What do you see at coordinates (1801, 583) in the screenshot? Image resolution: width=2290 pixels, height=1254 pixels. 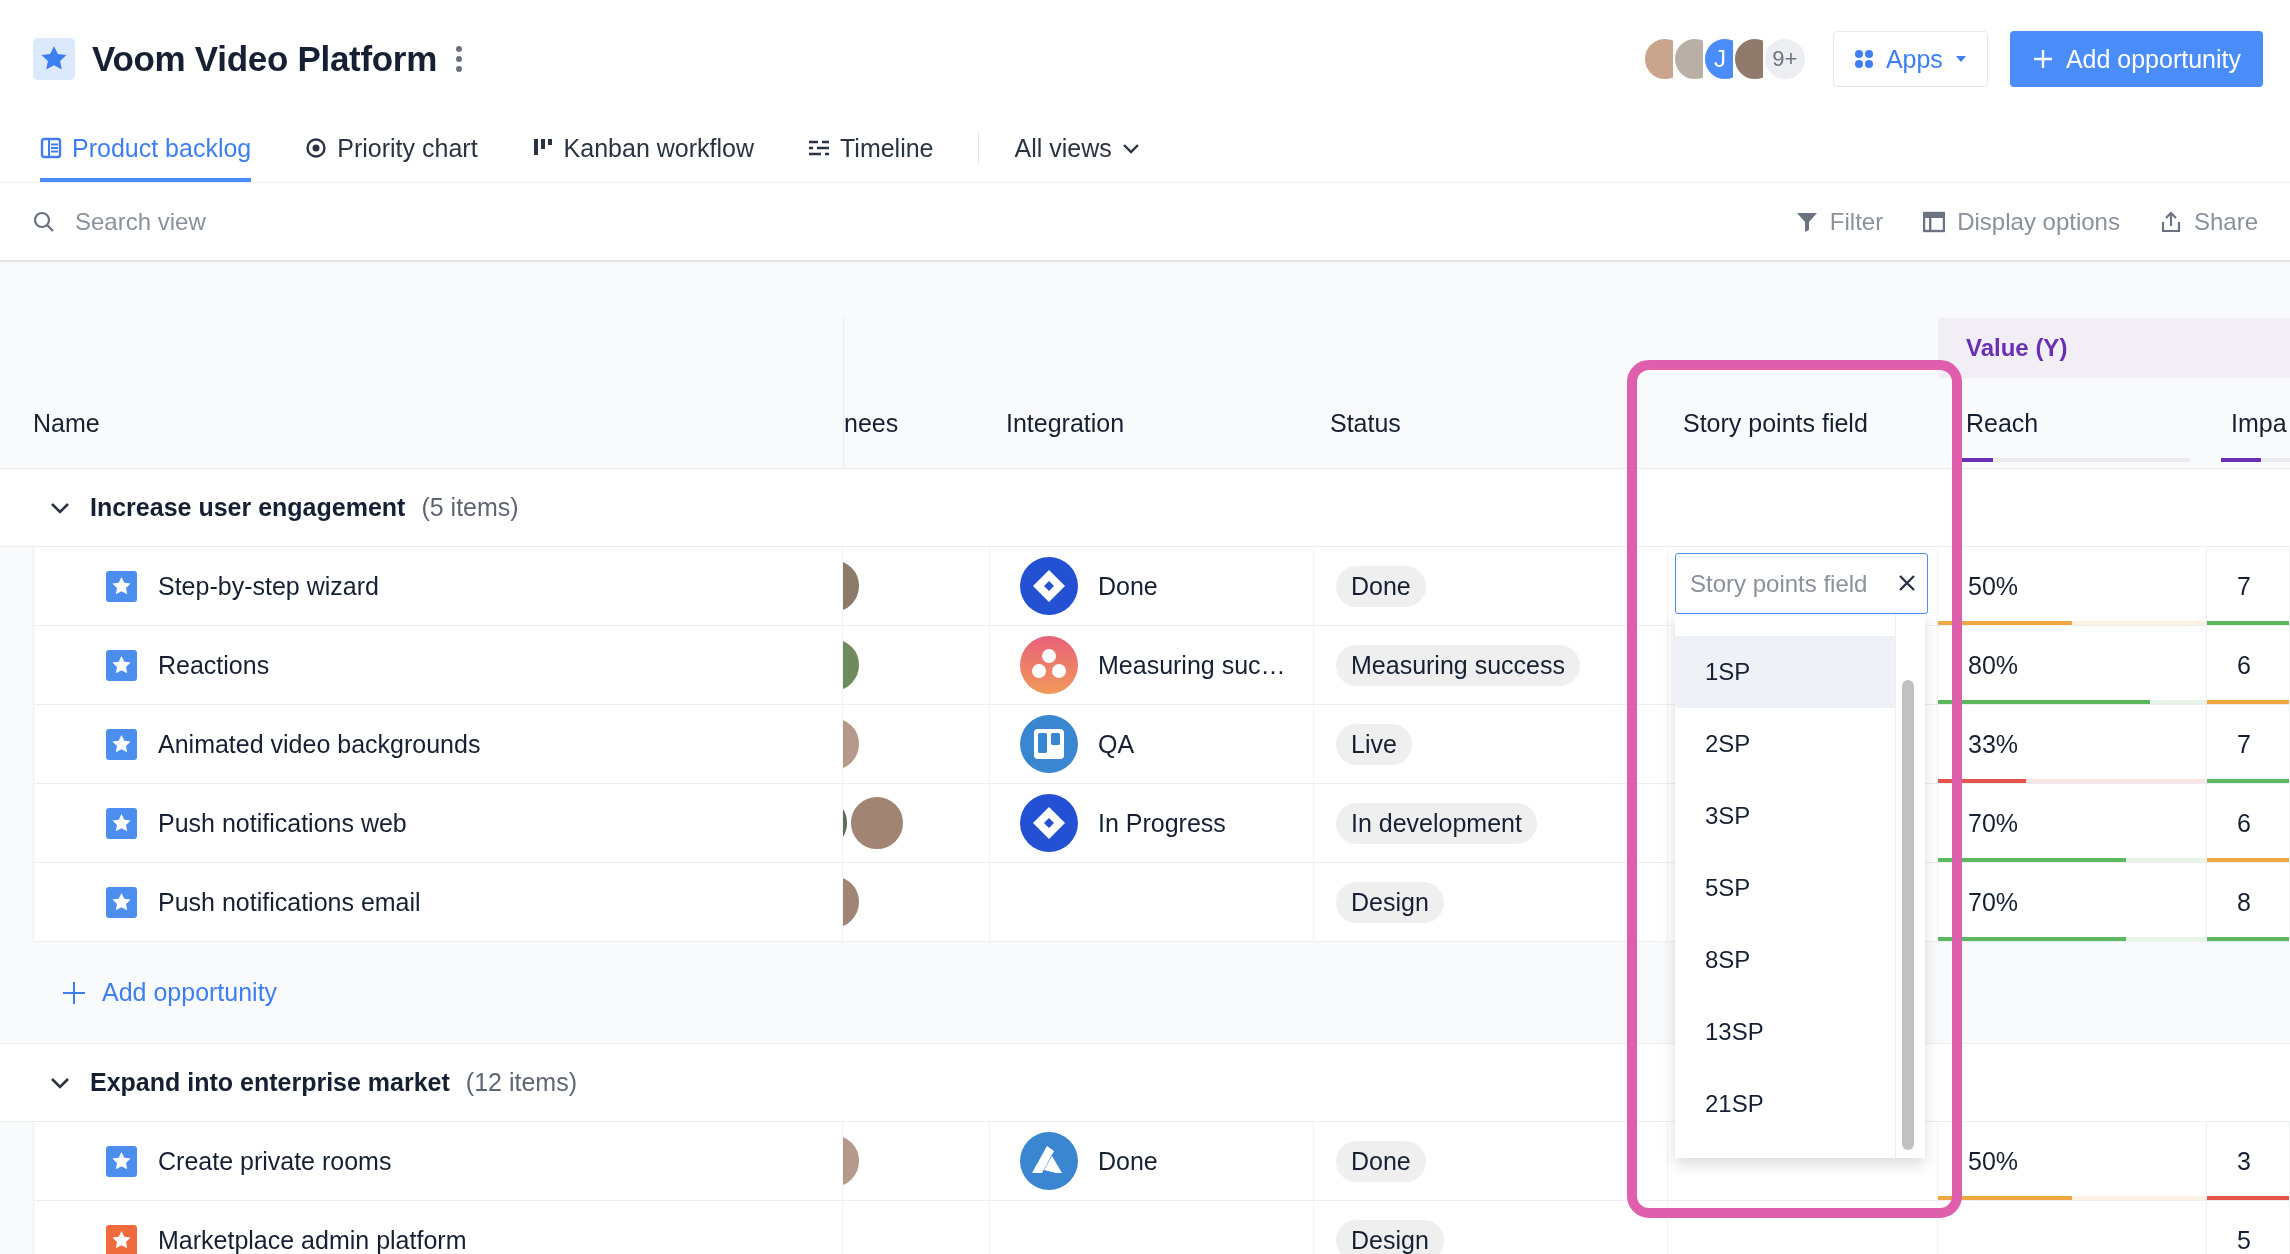 I see `story-points-field: Story points field` at bounding box center [1801, 583].